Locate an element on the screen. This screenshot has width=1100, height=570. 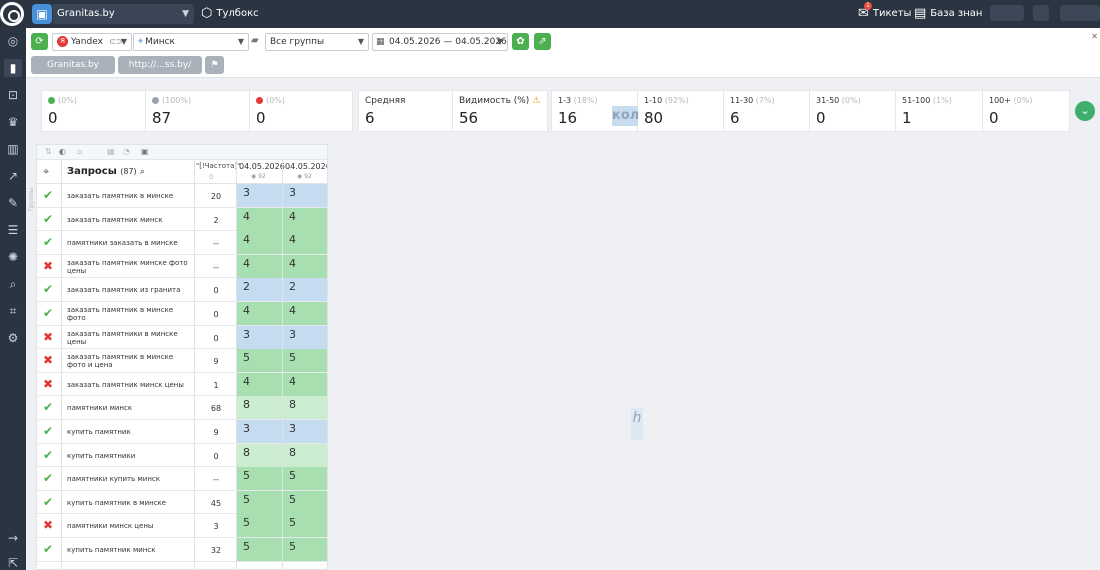
export-icon: ⇱ is located at coordinates (13, 562).